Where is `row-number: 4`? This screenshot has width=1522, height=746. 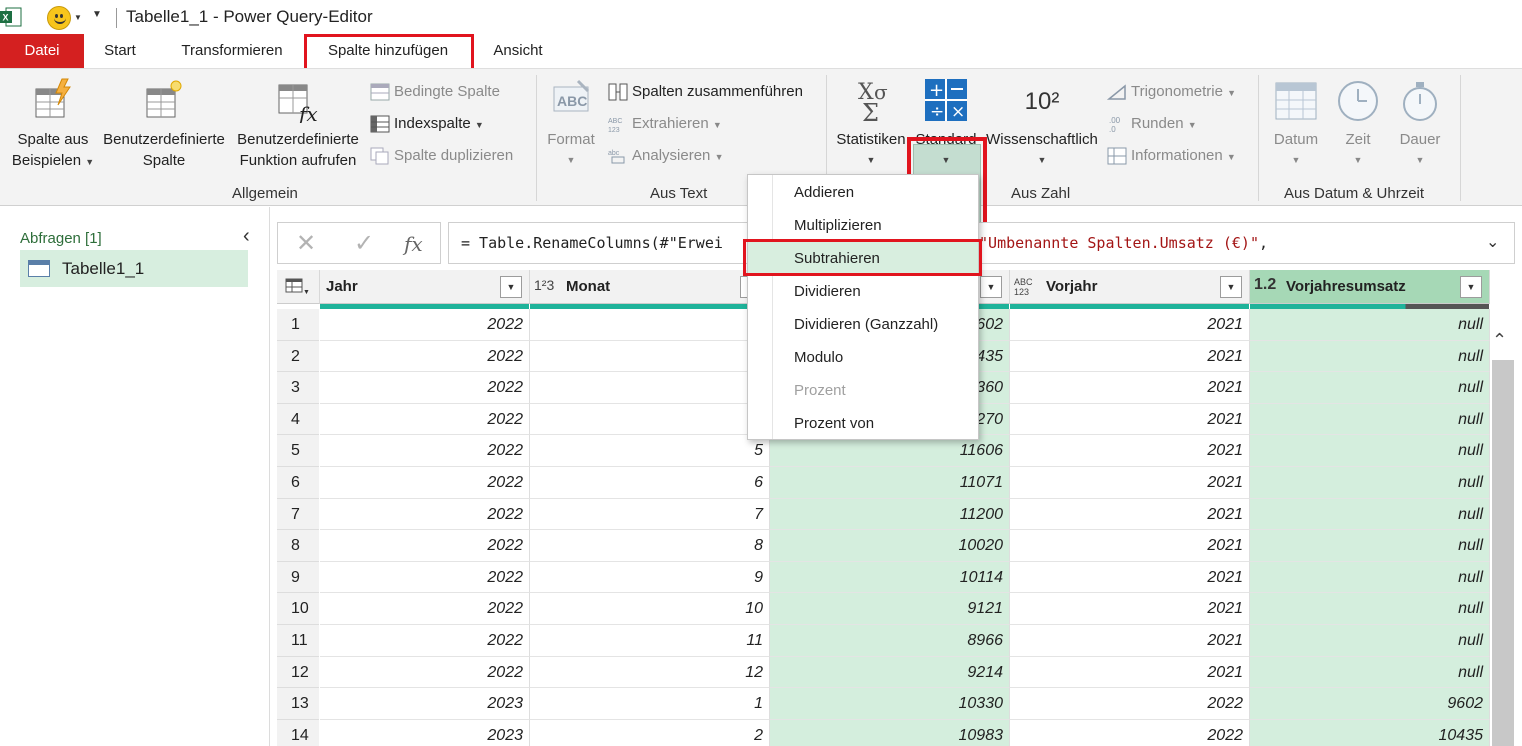
row-number: 4 is located at coordinates (298, 419).